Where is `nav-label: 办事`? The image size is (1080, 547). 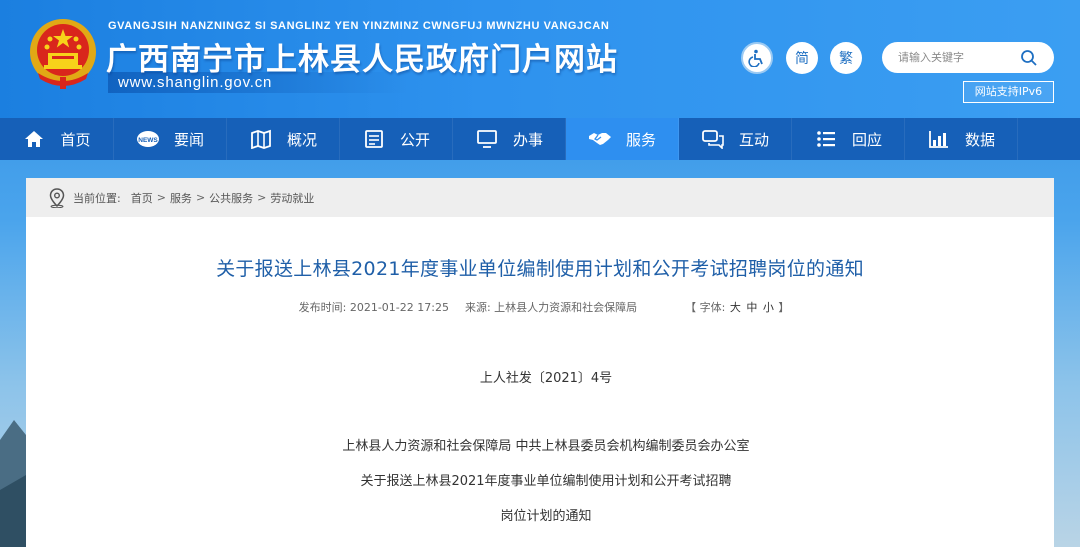
nav-label: 办事 is located at coordinates (527, 139).